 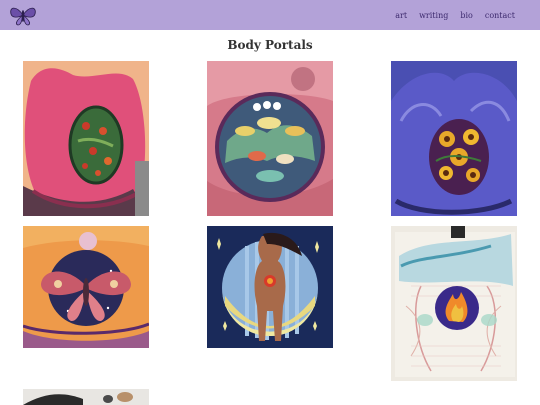 I want to click on painting-mushroom-portal-icon, so click(x=270, y=138).